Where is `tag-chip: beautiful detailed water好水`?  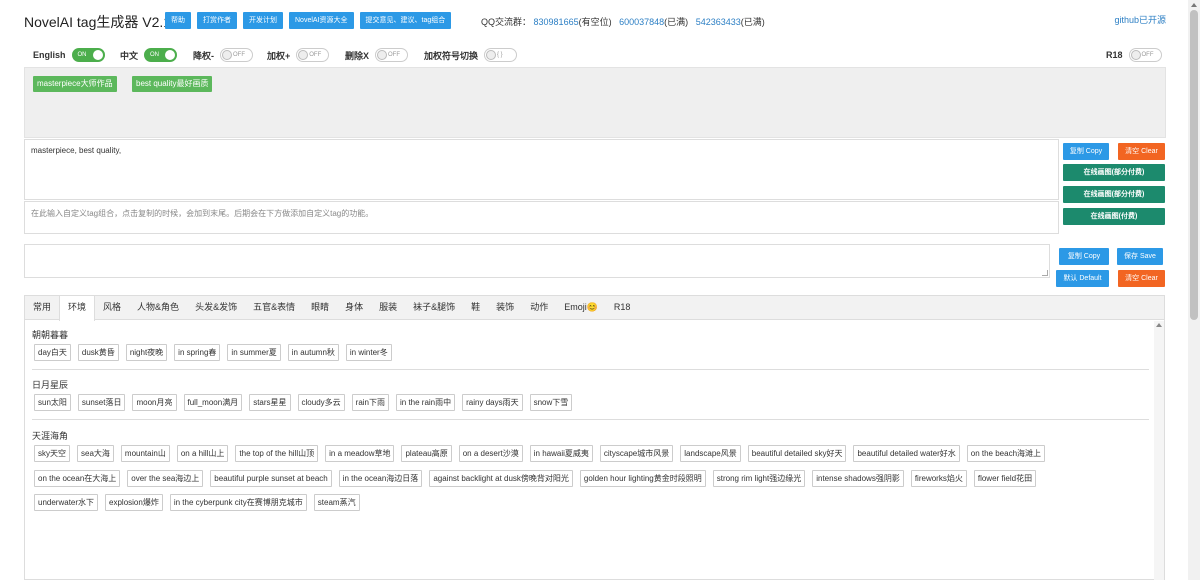
tag-chip: beautiful detailed water好水 is located at coordinates (906, 453).